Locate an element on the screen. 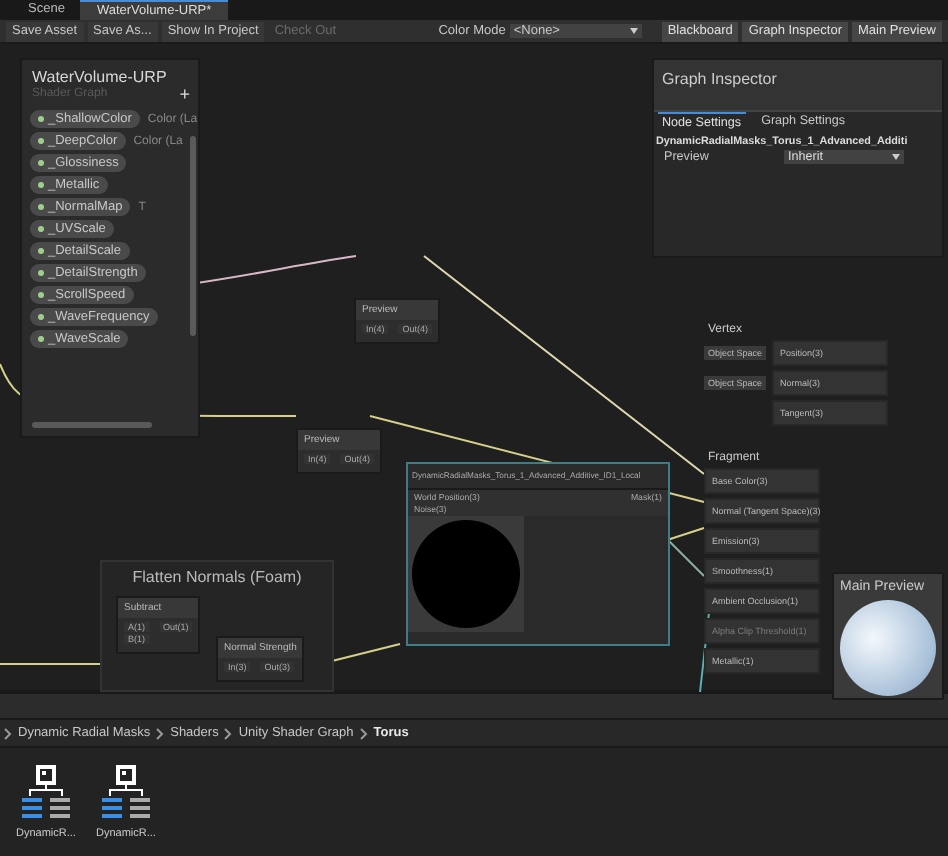  blackboard-title: WaterVolume-URP is located at coordinates (99, 76).